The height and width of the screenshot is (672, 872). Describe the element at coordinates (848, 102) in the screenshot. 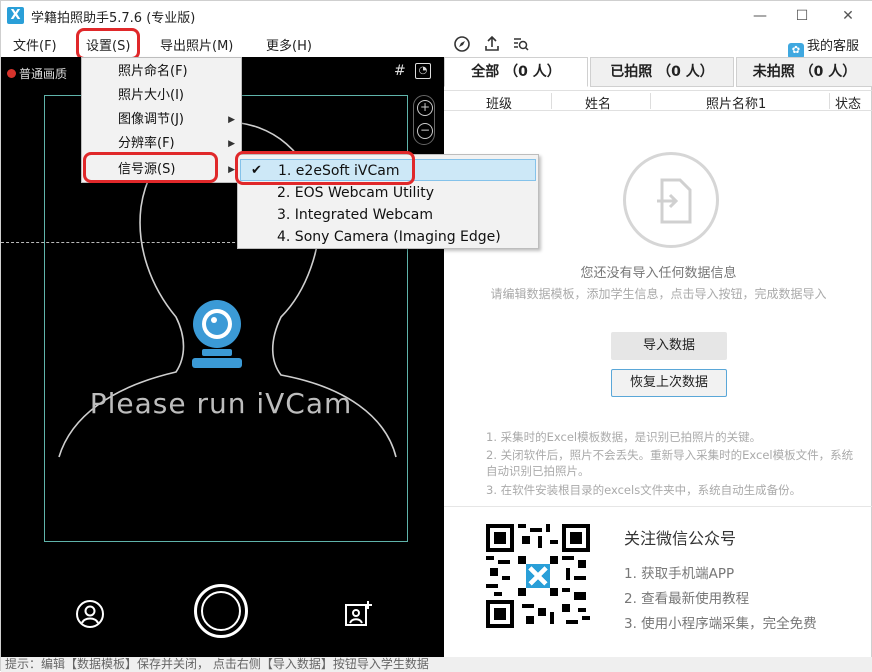

I see `column-status: 状态` at that location.